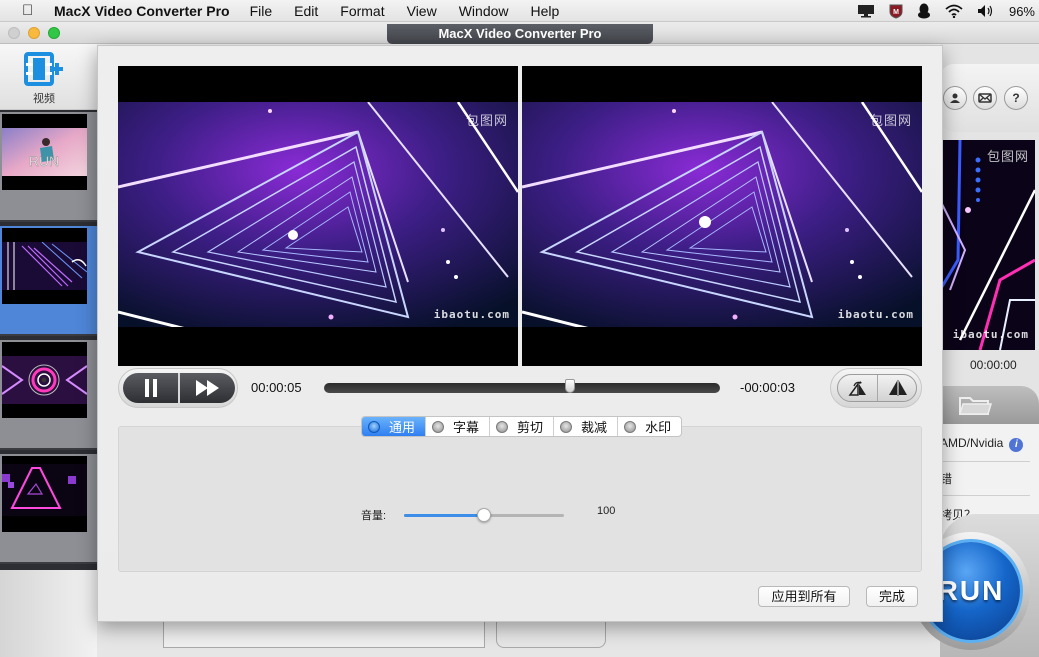 The width and height of the screenshot is (1039, 657). I want to click on volume-slider-handle, so click(484, 515).